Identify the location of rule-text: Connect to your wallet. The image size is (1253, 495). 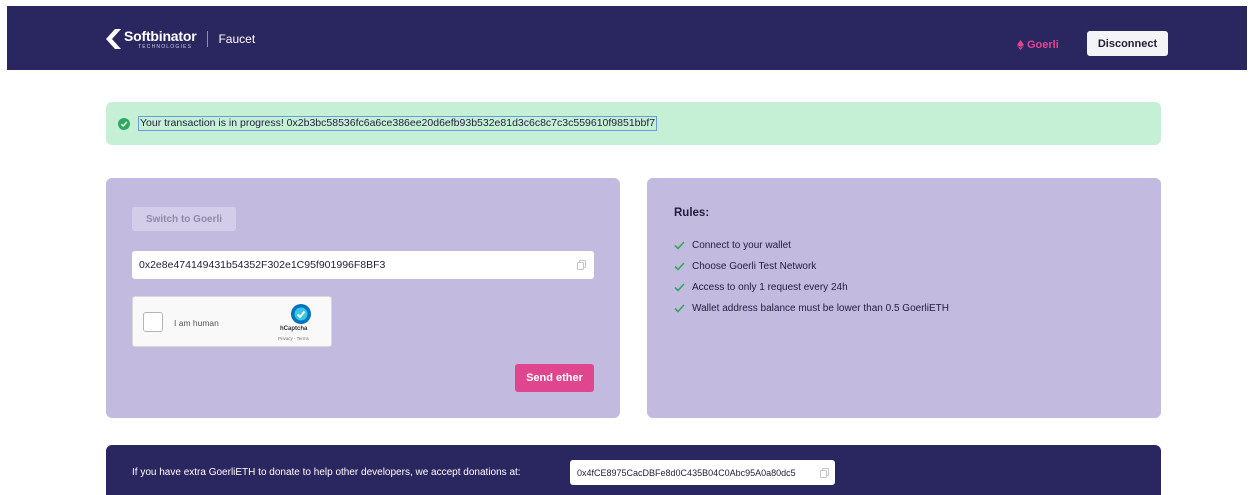
(741, 245).